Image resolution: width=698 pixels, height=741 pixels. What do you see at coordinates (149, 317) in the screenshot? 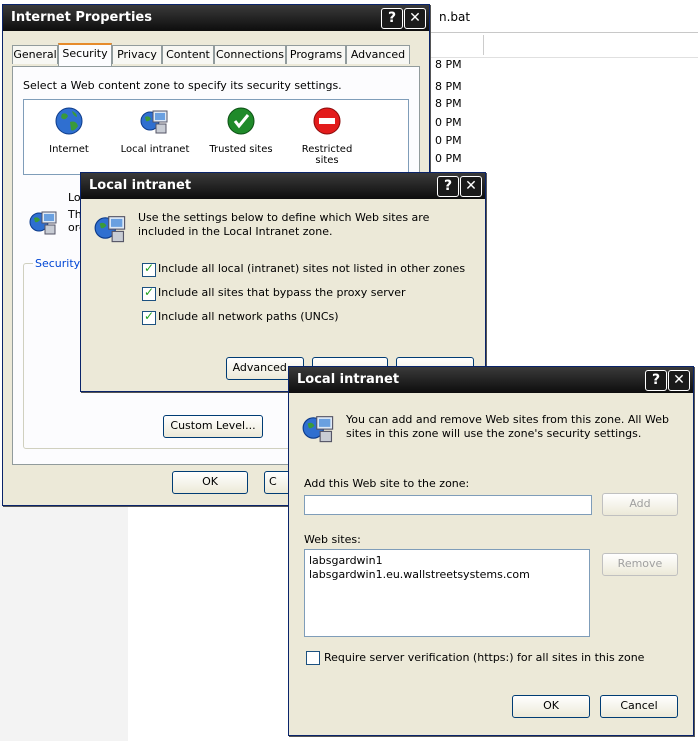
I see `include-network-paths-checkbox` at bounding box center [149, 317].